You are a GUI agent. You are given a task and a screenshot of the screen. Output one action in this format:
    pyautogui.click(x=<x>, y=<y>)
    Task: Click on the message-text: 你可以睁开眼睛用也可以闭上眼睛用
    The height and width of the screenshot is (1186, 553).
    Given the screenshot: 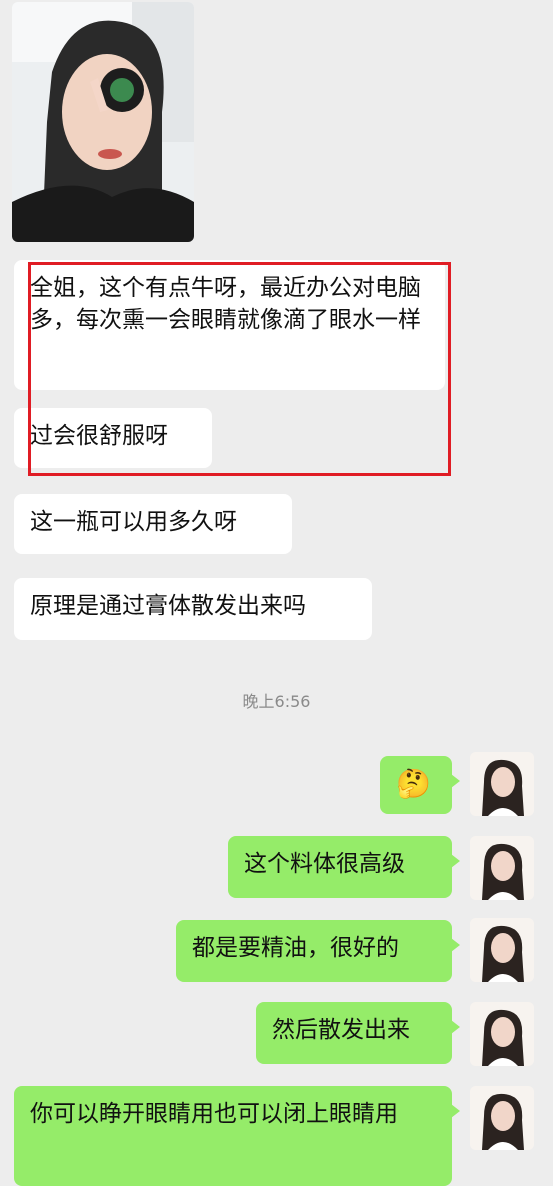 What is the action you would take?
    pyautogui.click(x=214, y=1114)
    